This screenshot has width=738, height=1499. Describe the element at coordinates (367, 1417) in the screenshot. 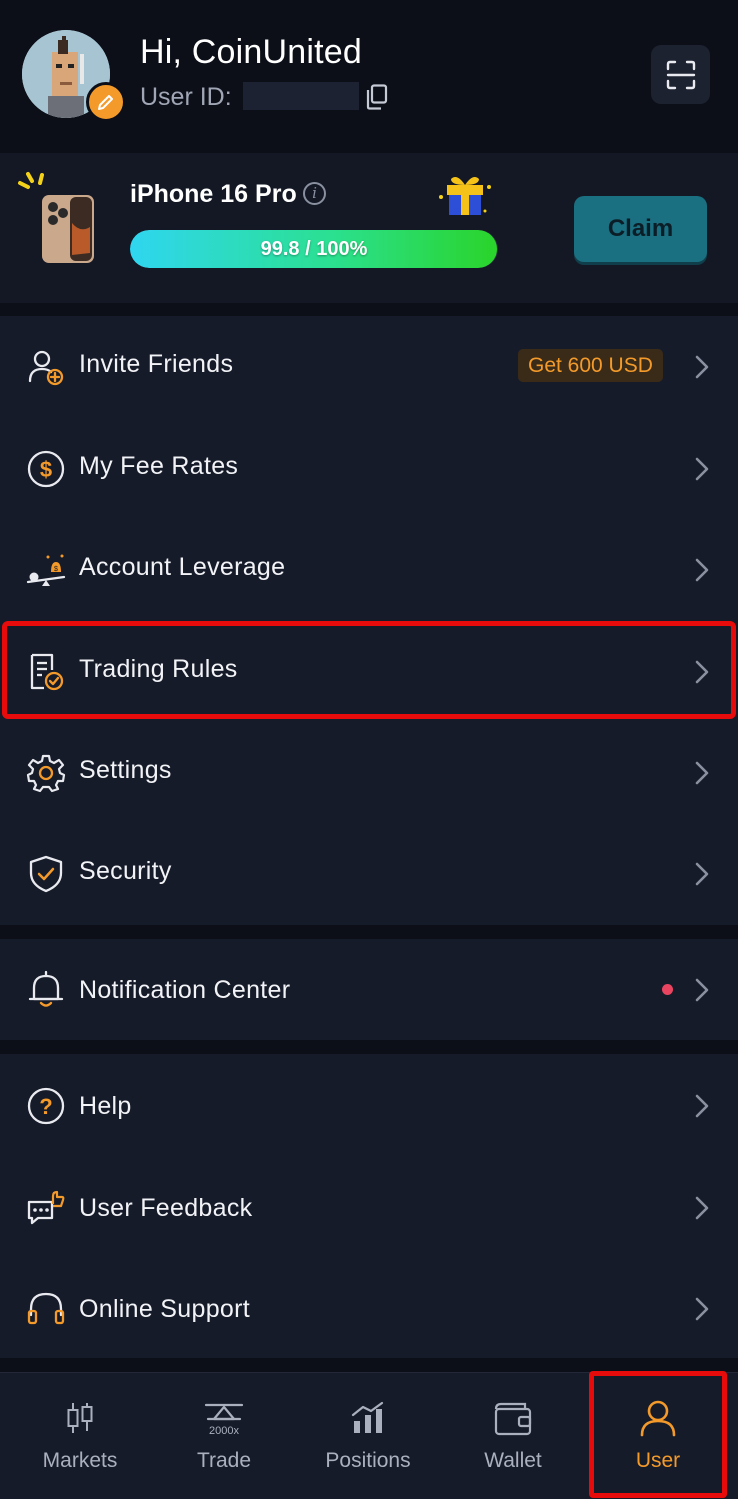

I see `bar-chart-icon` at that location.